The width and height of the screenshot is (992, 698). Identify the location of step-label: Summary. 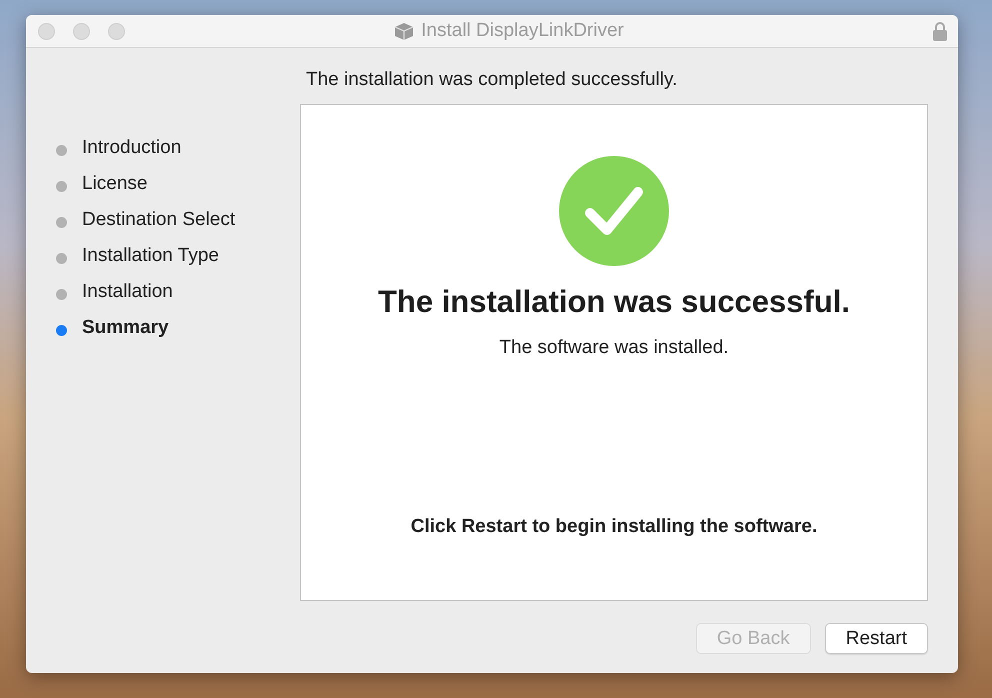
(125, 328).